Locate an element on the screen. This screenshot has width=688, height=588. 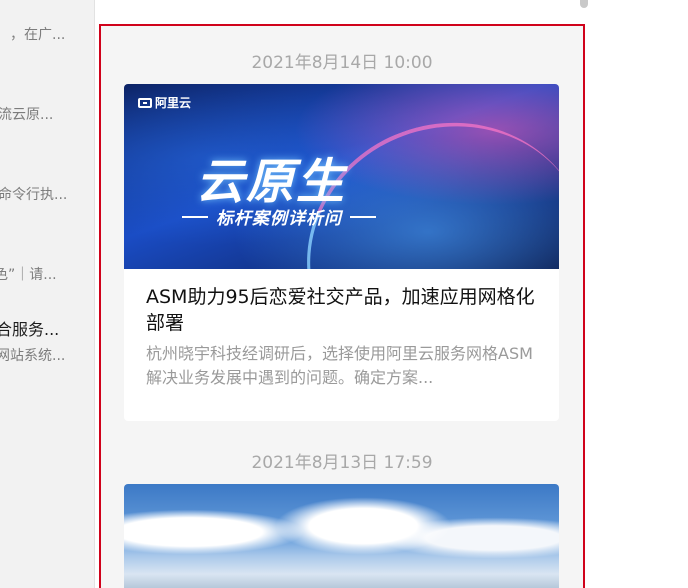
aliyun-logo: 阿里云 is located at coordinates (164, 102).